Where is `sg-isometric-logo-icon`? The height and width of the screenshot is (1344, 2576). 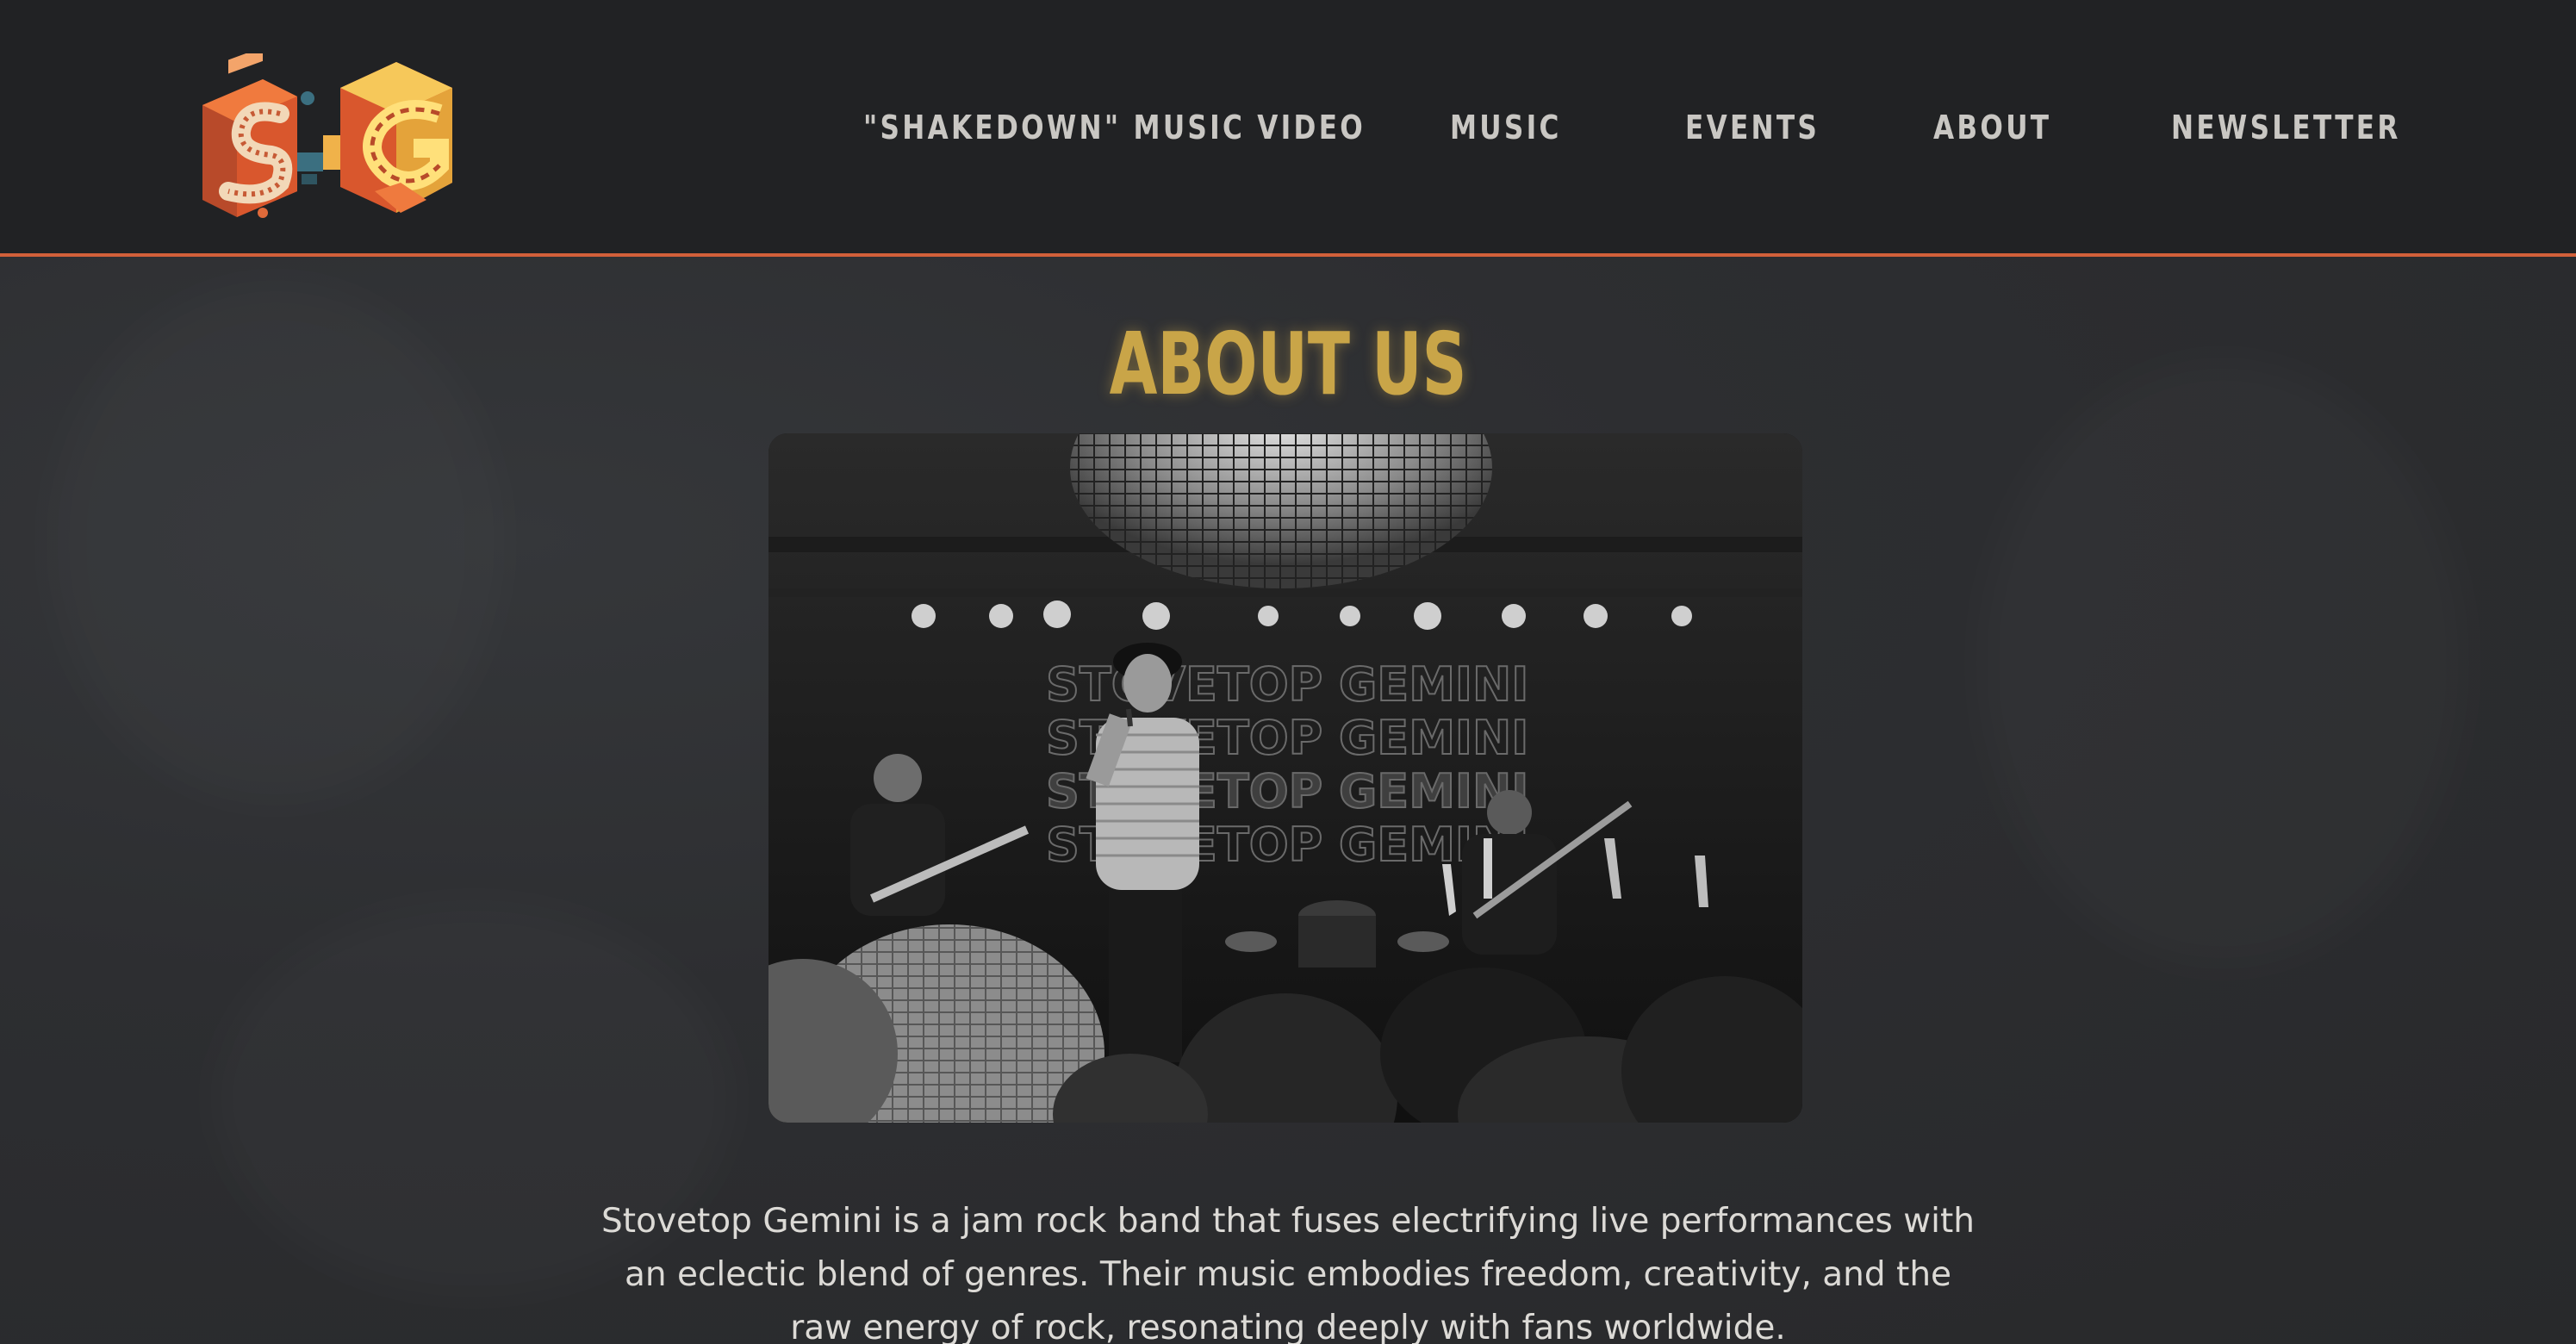 sg-isometric-logo-icon is located at coordinates (327, 117).